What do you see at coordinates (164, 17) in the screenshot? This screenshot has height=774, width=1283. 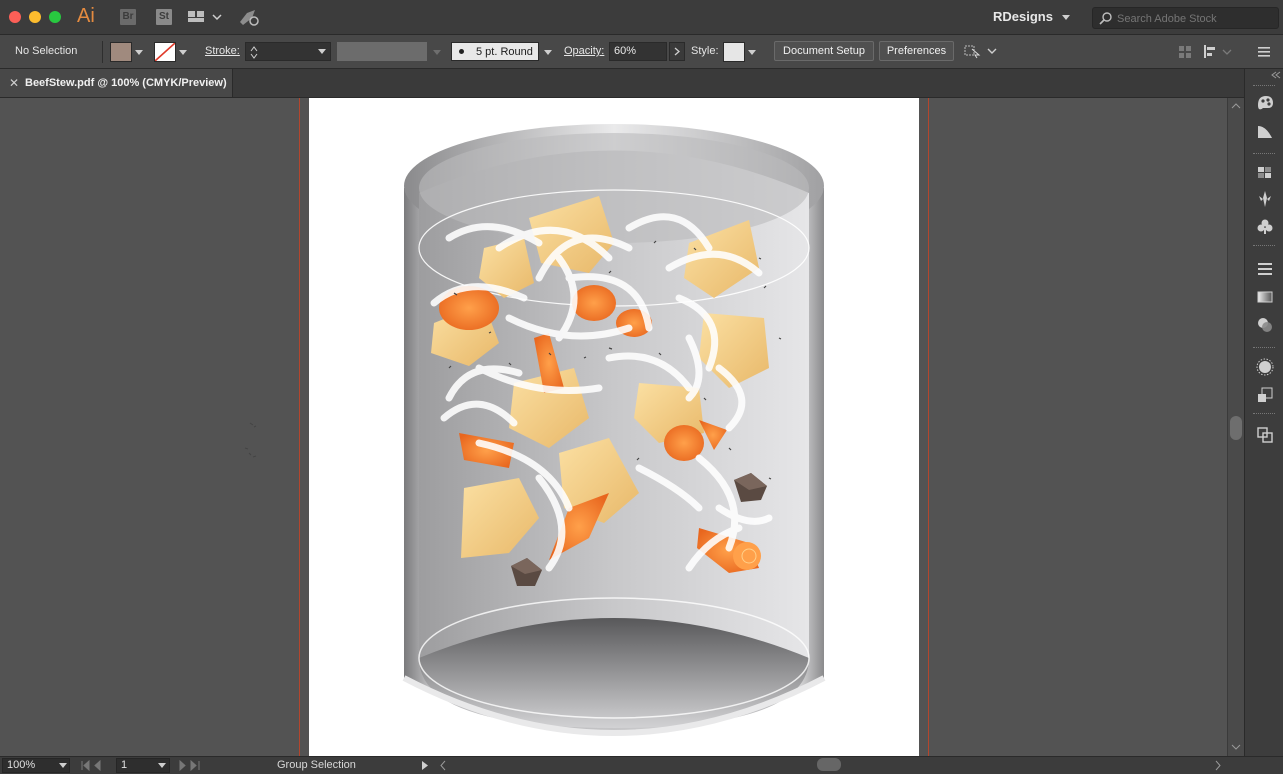 I see `stock-app-button: St` at bounding box center [164, 17].